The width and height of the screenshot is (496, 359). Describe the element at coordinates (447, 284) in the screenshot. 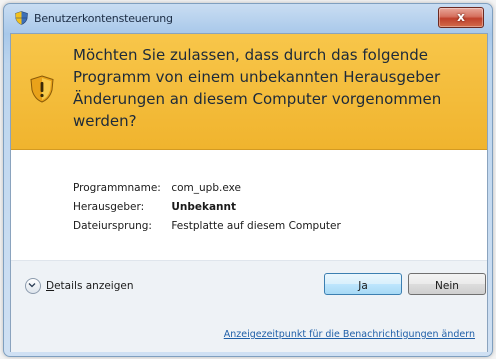

I see `no-button: Nein` at that location.